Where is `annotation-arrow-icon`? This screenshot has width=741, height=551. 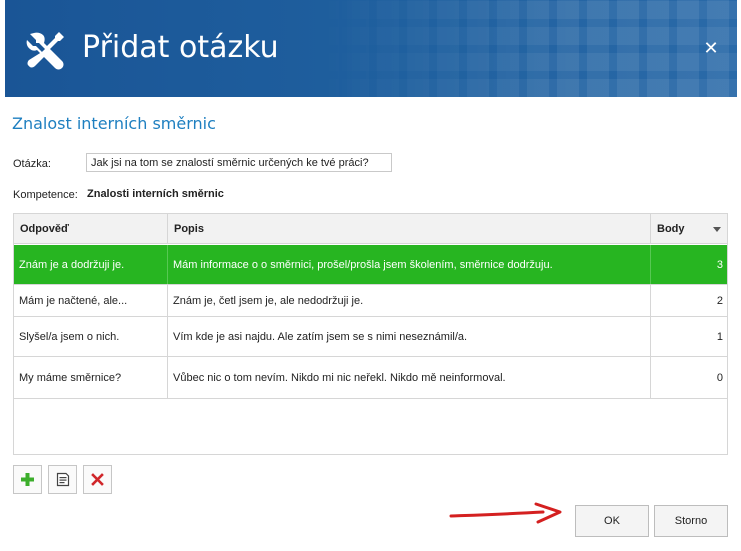
annotation-arrow-icon is located at coordinates (505, 513).